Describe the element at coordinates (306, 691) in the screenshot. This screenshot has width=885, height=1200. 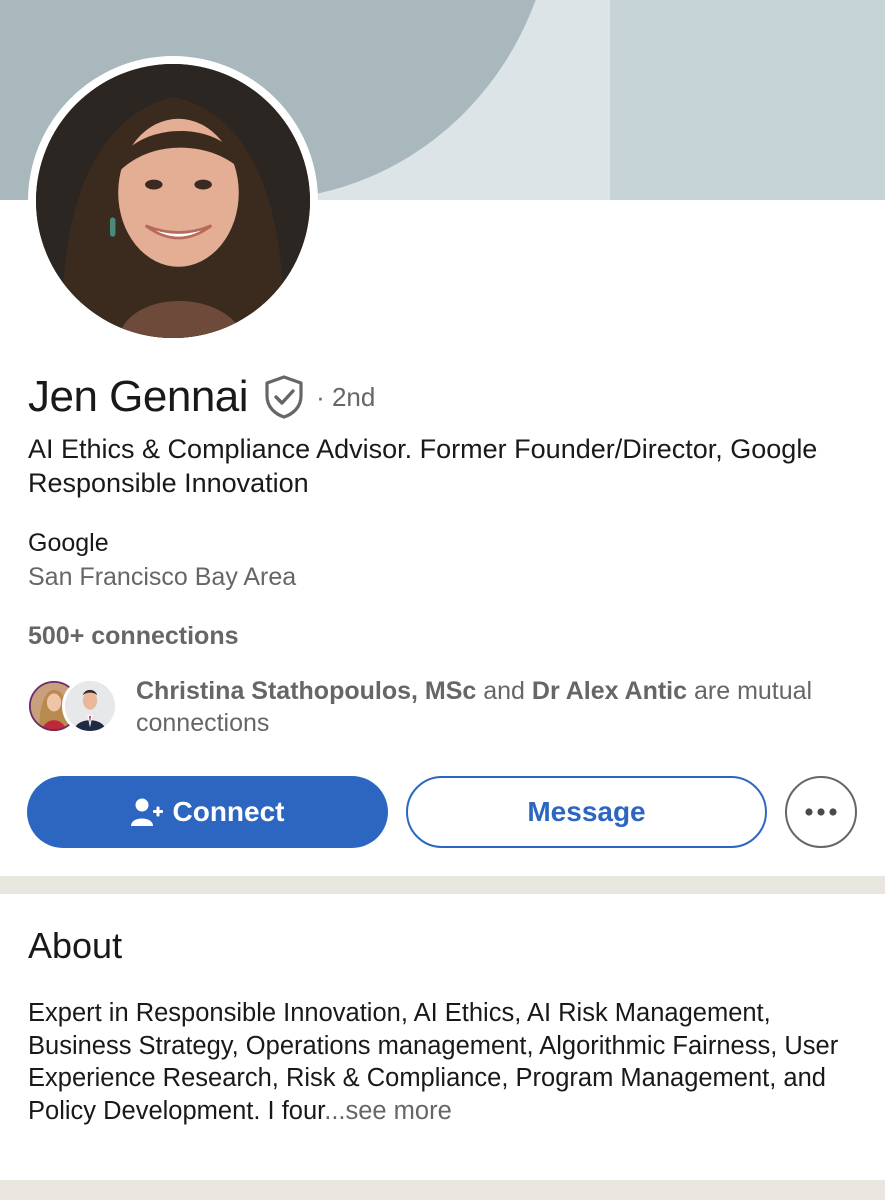
I see `mutual-person-1: Christina Stathopoulos, MSc` at that location.